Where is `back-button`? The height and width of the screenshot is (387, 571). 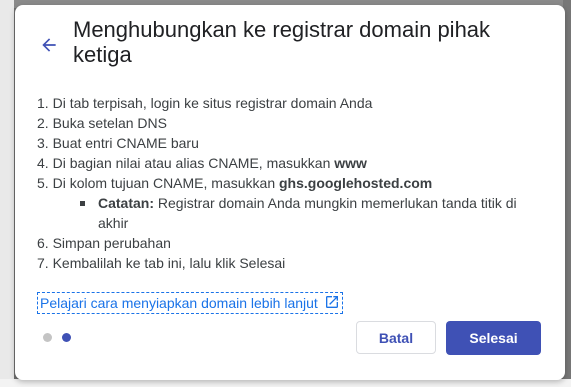 back-button is located at coordinates (49, 47).